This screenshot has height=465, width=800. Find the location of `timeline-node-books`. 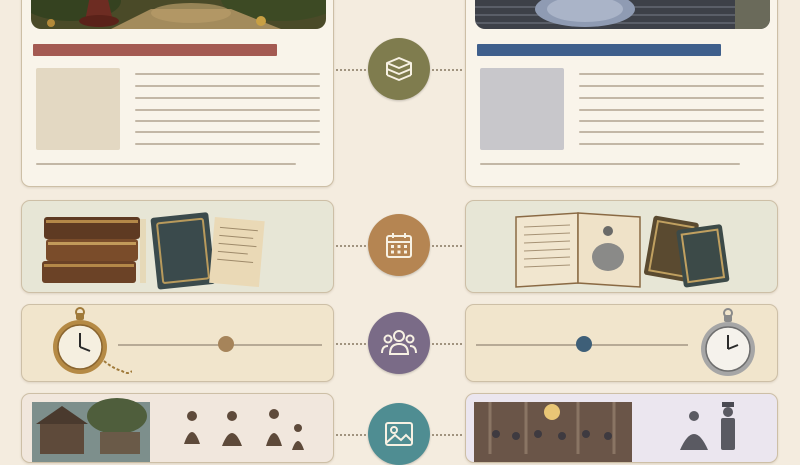

timeline-node-books is located at coordinates (399, 69).